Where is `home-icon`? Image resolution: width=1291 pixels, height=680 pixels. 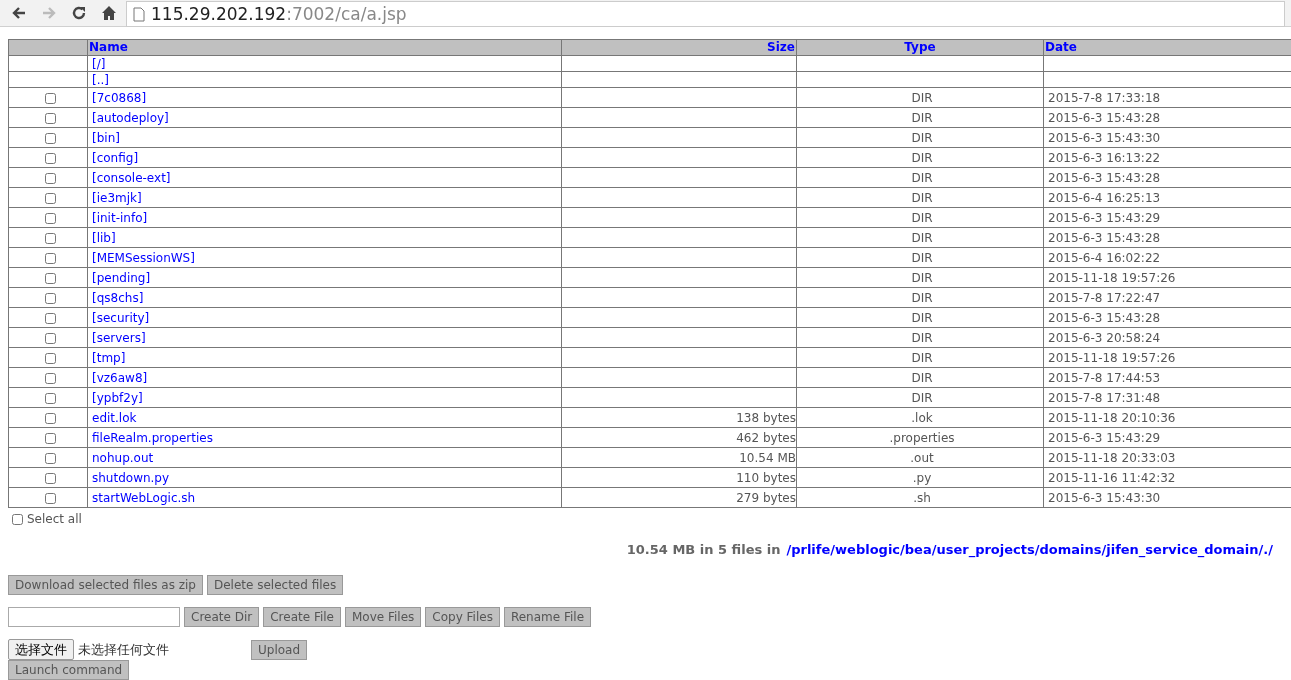 home-icon is located at coordinates (109, 13).